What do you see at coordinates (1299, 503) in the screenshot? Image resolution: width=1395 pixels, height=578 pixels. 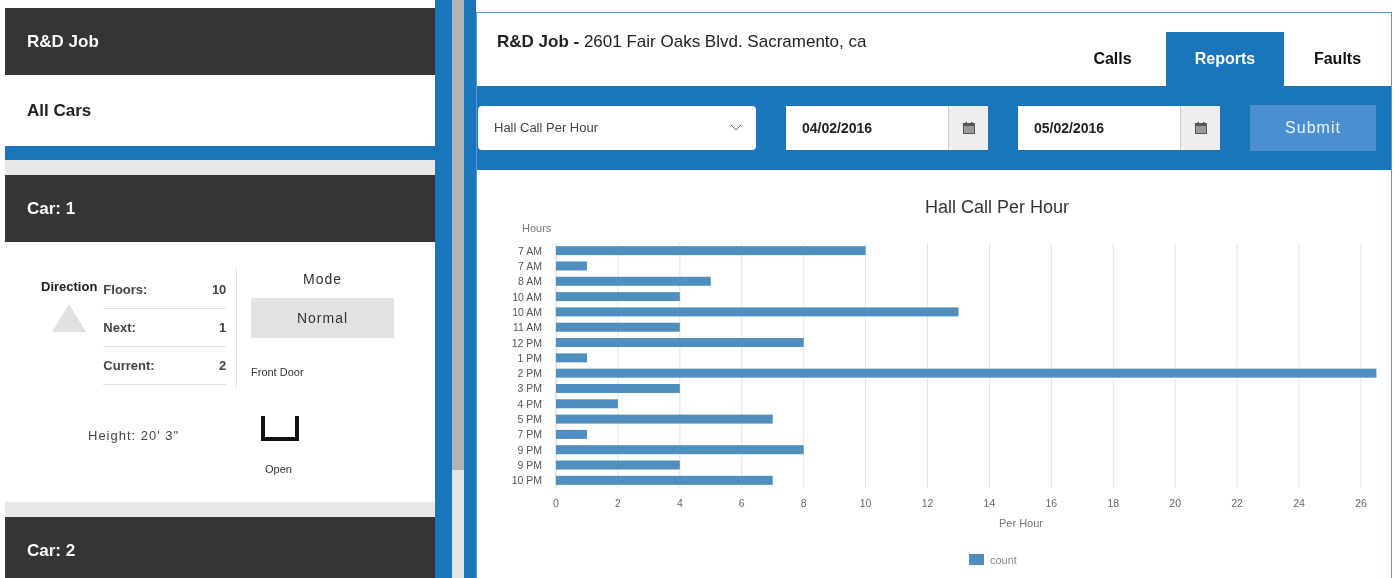 I see `axis-label: 24` at bounding box center [1299, 503].